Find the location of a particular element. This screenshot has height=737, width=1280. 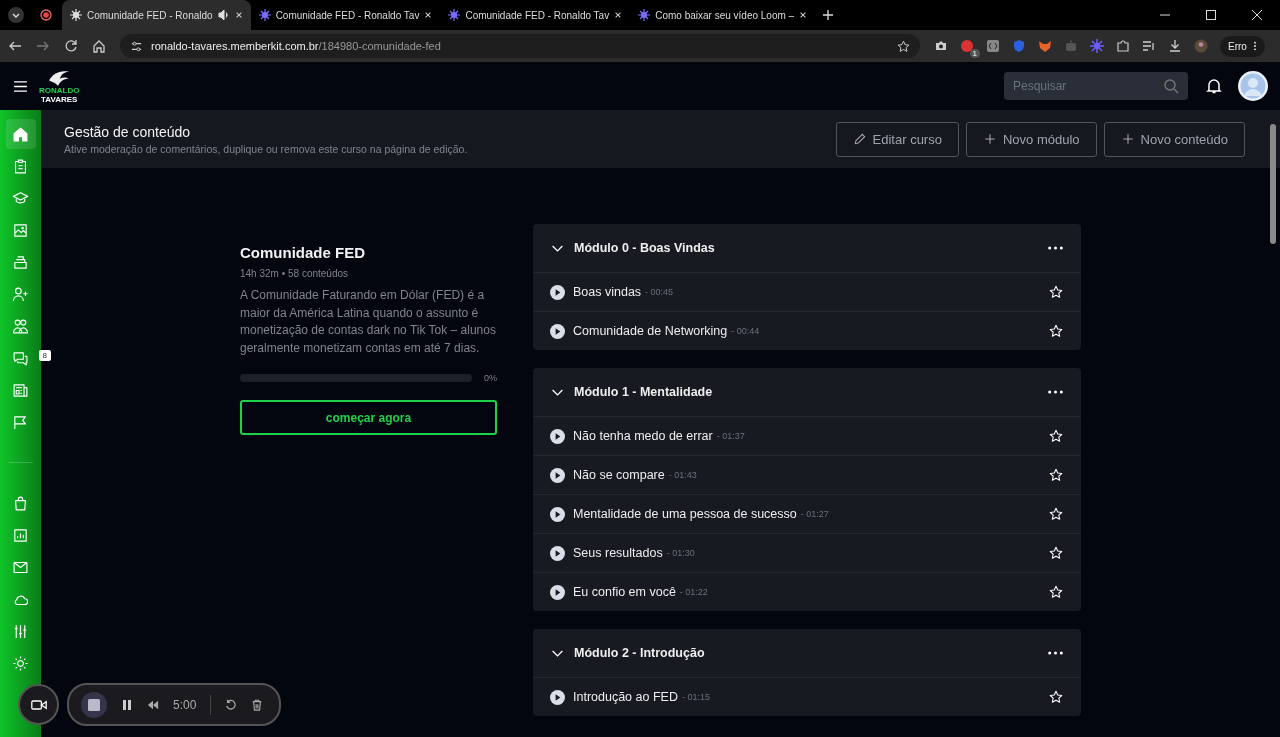

kebab-menu-icon is located at coordinates (1254, 46).